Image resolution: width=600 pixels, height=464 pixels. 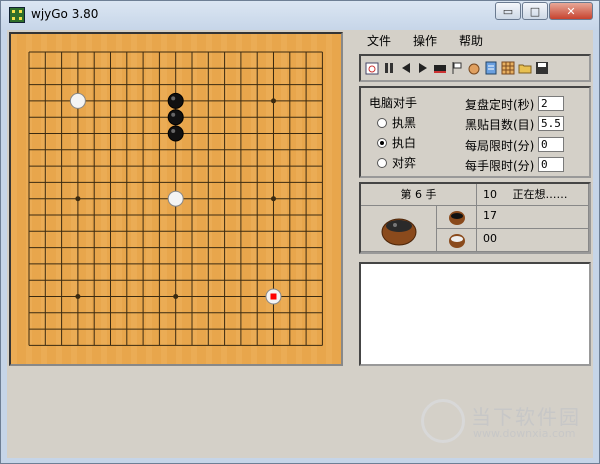 I want to click on radio-play-black-indicator, so click(x=382, y=122).